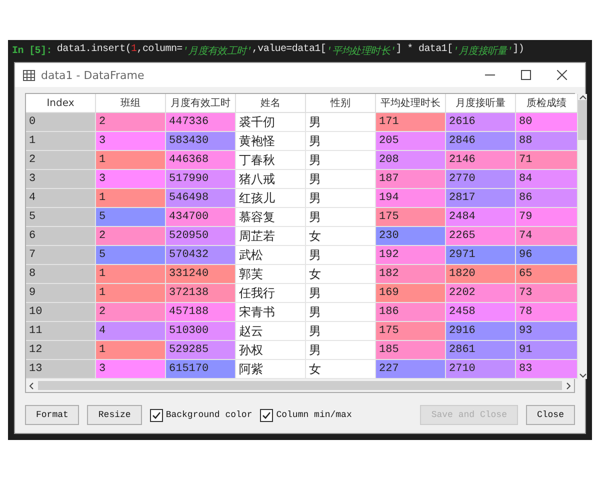 The image size is (600, 480). What do you see at coordinates (582, 97) in the screenshot?
I see `scroll-up-icon` at bounding box center [582, 97].